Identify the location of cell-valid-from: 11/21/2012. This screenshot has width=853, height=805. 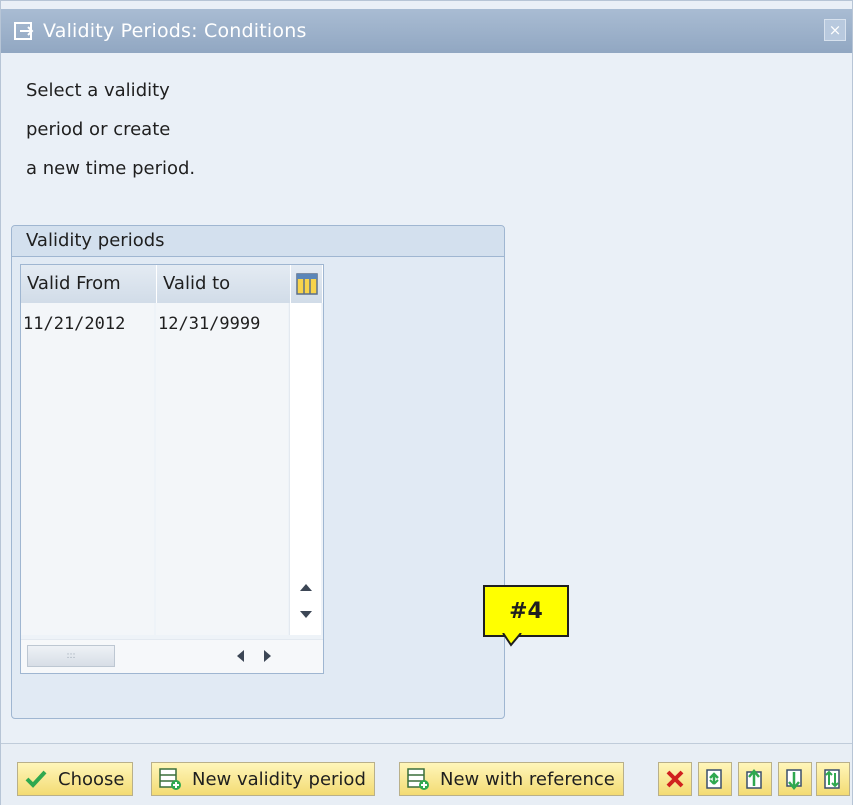
(88, 324).